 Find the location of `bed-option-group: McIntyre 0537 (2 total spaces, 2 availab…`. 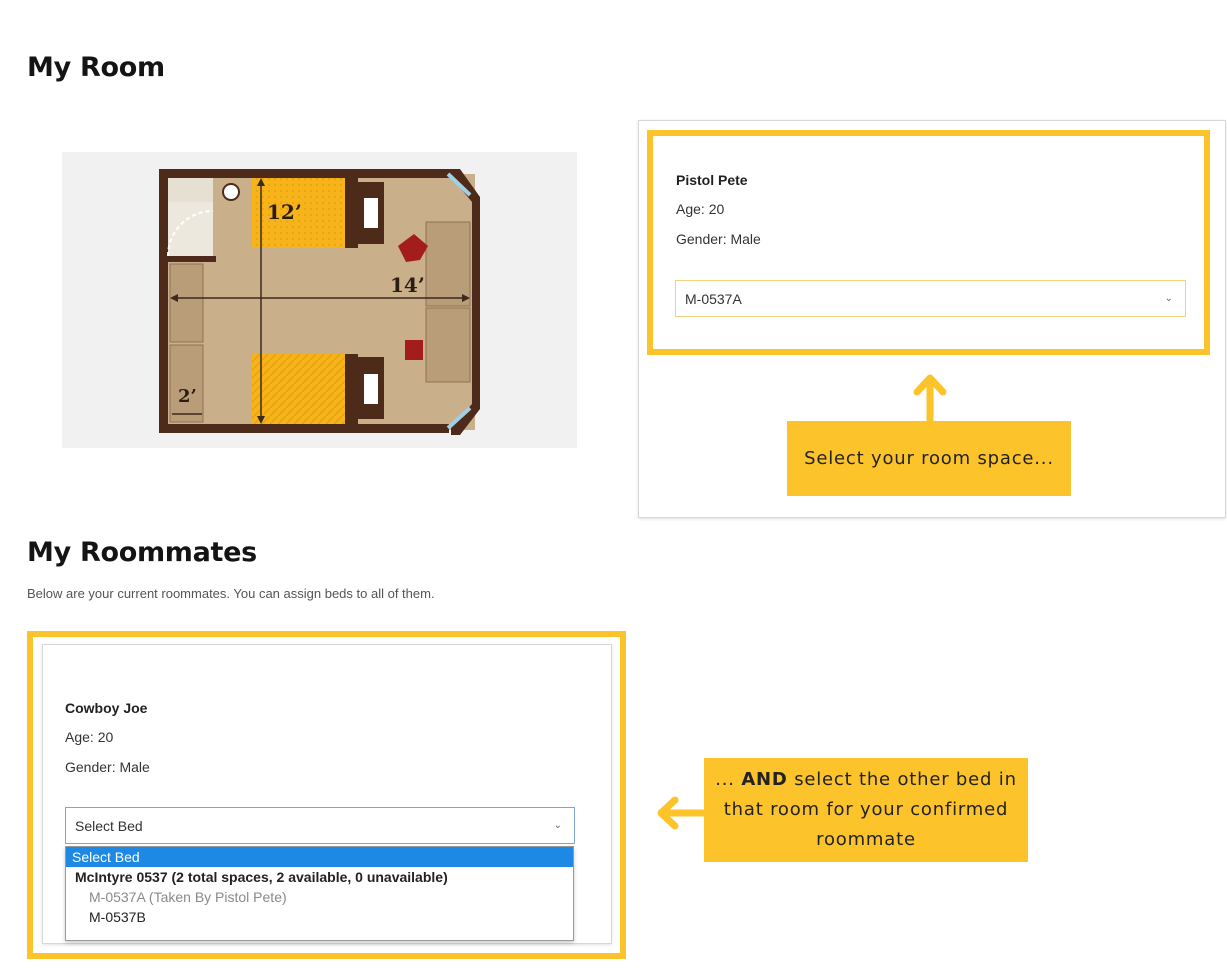

bed-option-group: McIntyre 0537 (2 total spaces, 2 availab… is located at coordinates (261, 877).